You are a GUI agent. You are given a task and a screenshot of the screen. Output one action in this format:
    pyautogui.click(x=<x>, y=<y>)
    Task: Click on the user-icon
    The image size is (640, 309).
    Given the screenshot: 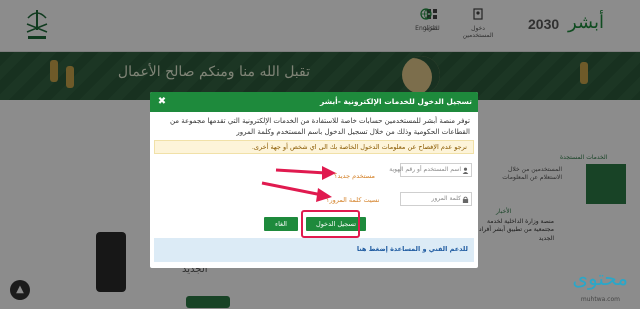 What is the action you would take?
    pyautogui.click(x=465, y=170)
    